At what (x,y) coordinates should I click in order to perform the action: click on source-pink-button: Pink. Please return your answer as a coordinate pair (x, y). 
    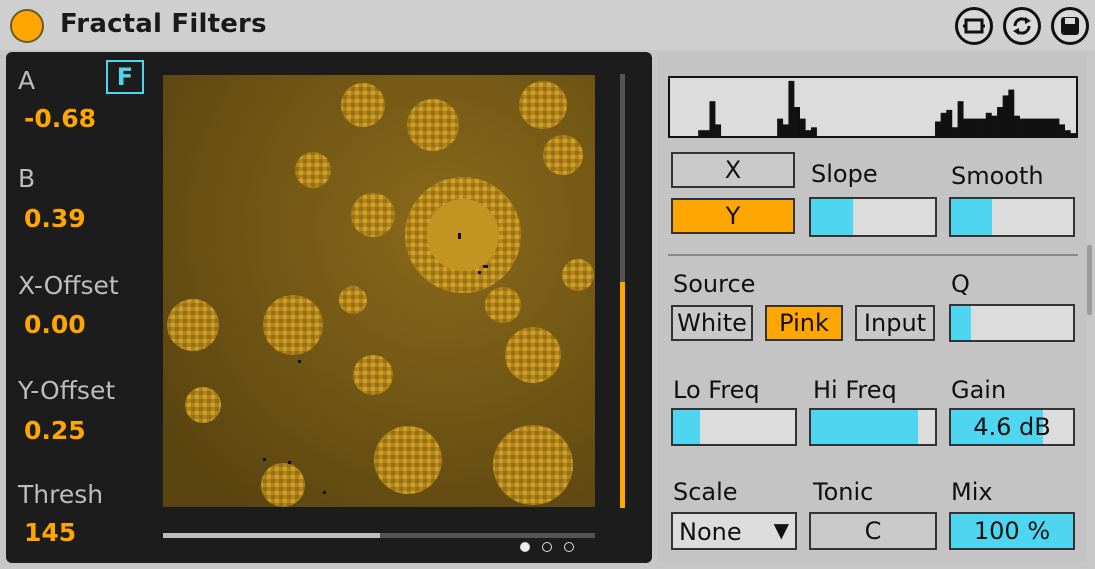
    Looking at the image, I should click on (804, 323).